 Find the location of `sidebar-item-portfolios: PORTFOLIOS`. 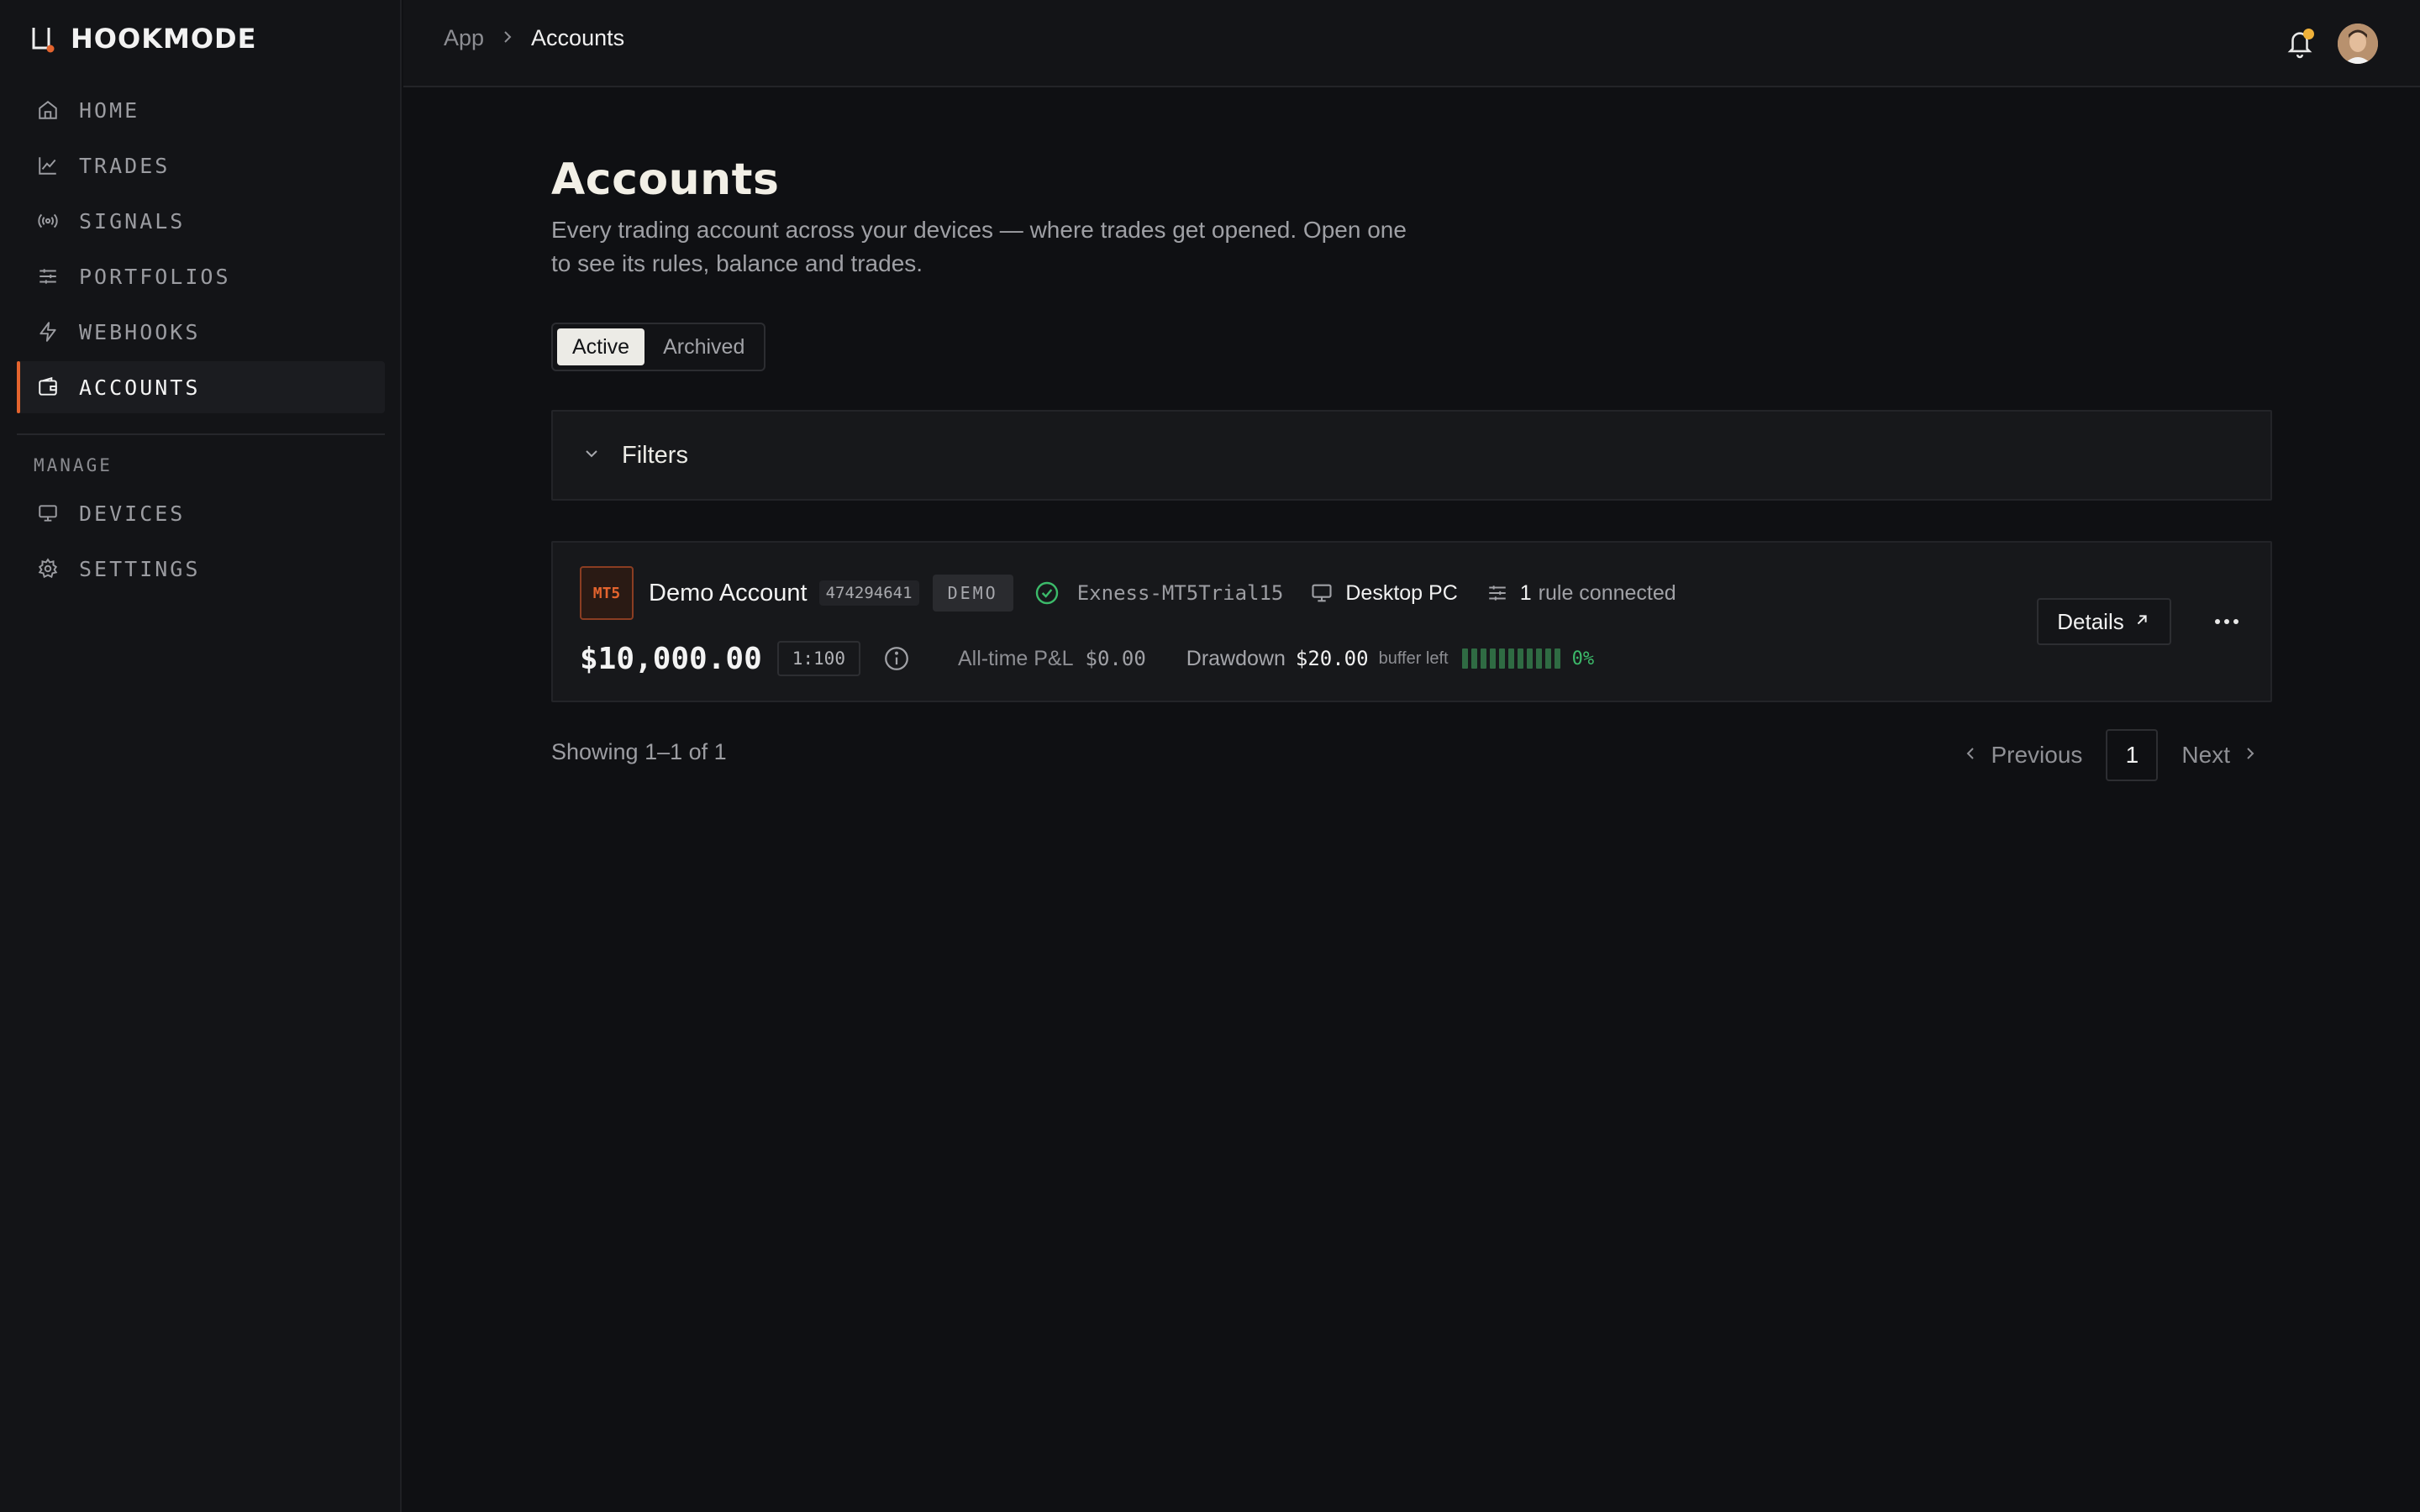

sidebar-item-portfolios: PORTFOLIOS is located at coordinates (201, 276).